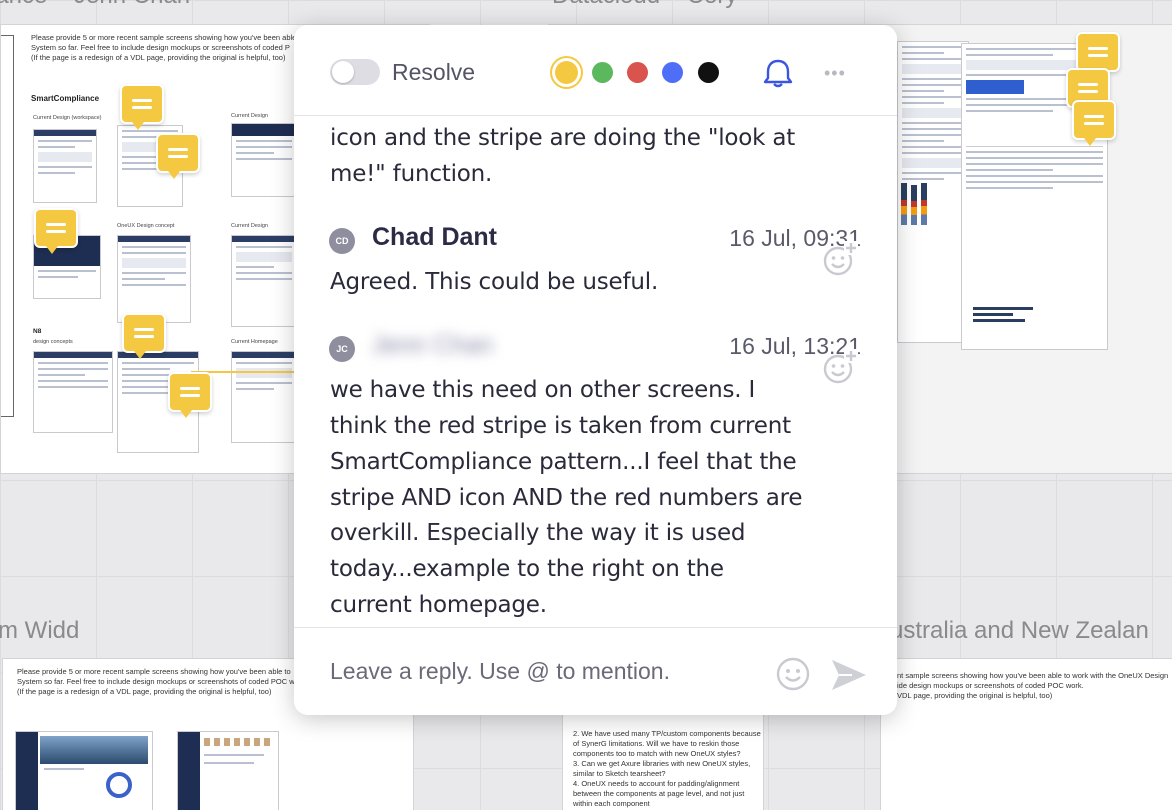  What do you see at coordinates (7, 226) in the screenshot?
I see `frame-bracket` at bounding box center [7, 226].